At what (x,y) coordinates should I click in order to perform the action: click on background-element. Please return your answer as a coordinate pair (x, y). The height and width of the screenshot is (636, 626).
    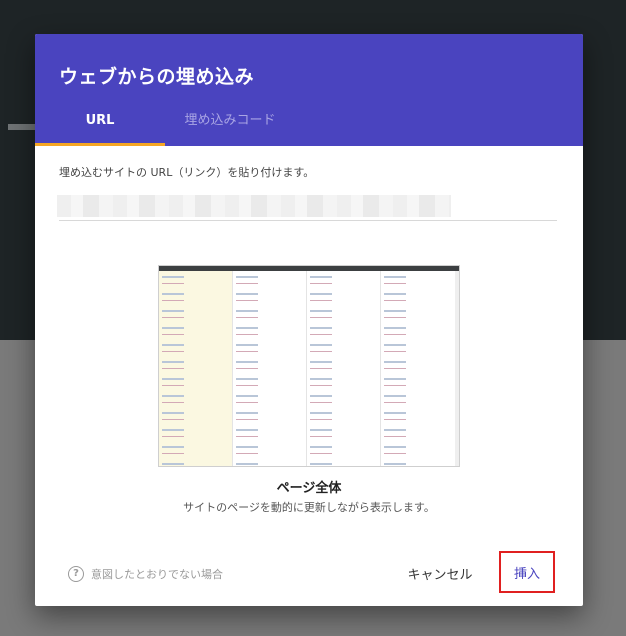
    Looking at the image, I should click on (23, 127).